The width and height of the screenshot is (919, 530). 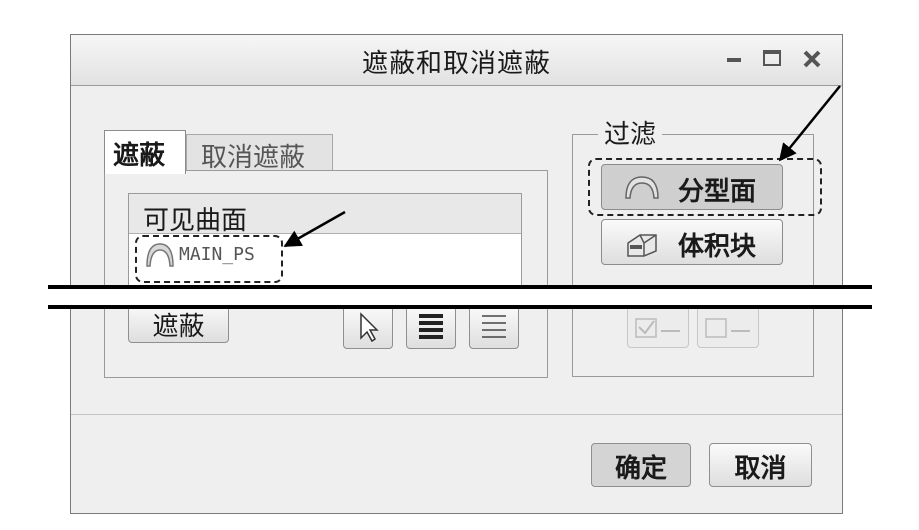 What do you see at coordinates (809, 123) in the screenshot?
I see `arrow-to-filter` at bounding box center [809, 123].